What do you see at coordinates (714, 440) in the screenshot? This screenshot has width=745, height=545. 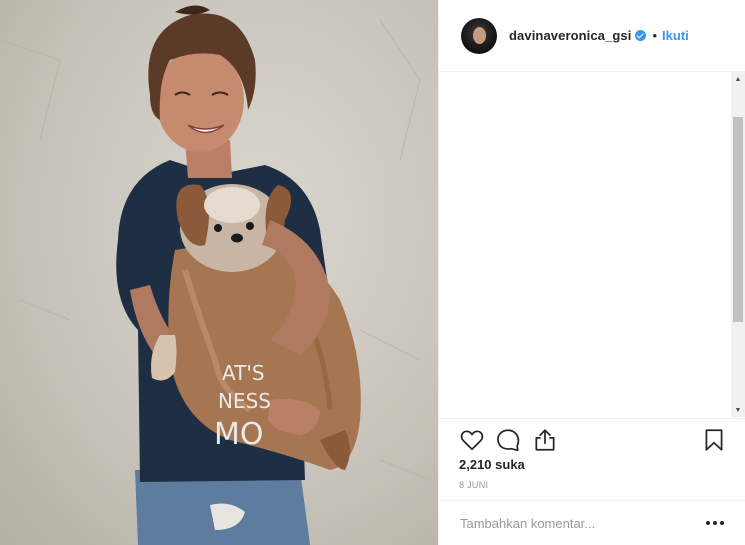 I see `bookmark-icon` at bounding box center [714, 440].